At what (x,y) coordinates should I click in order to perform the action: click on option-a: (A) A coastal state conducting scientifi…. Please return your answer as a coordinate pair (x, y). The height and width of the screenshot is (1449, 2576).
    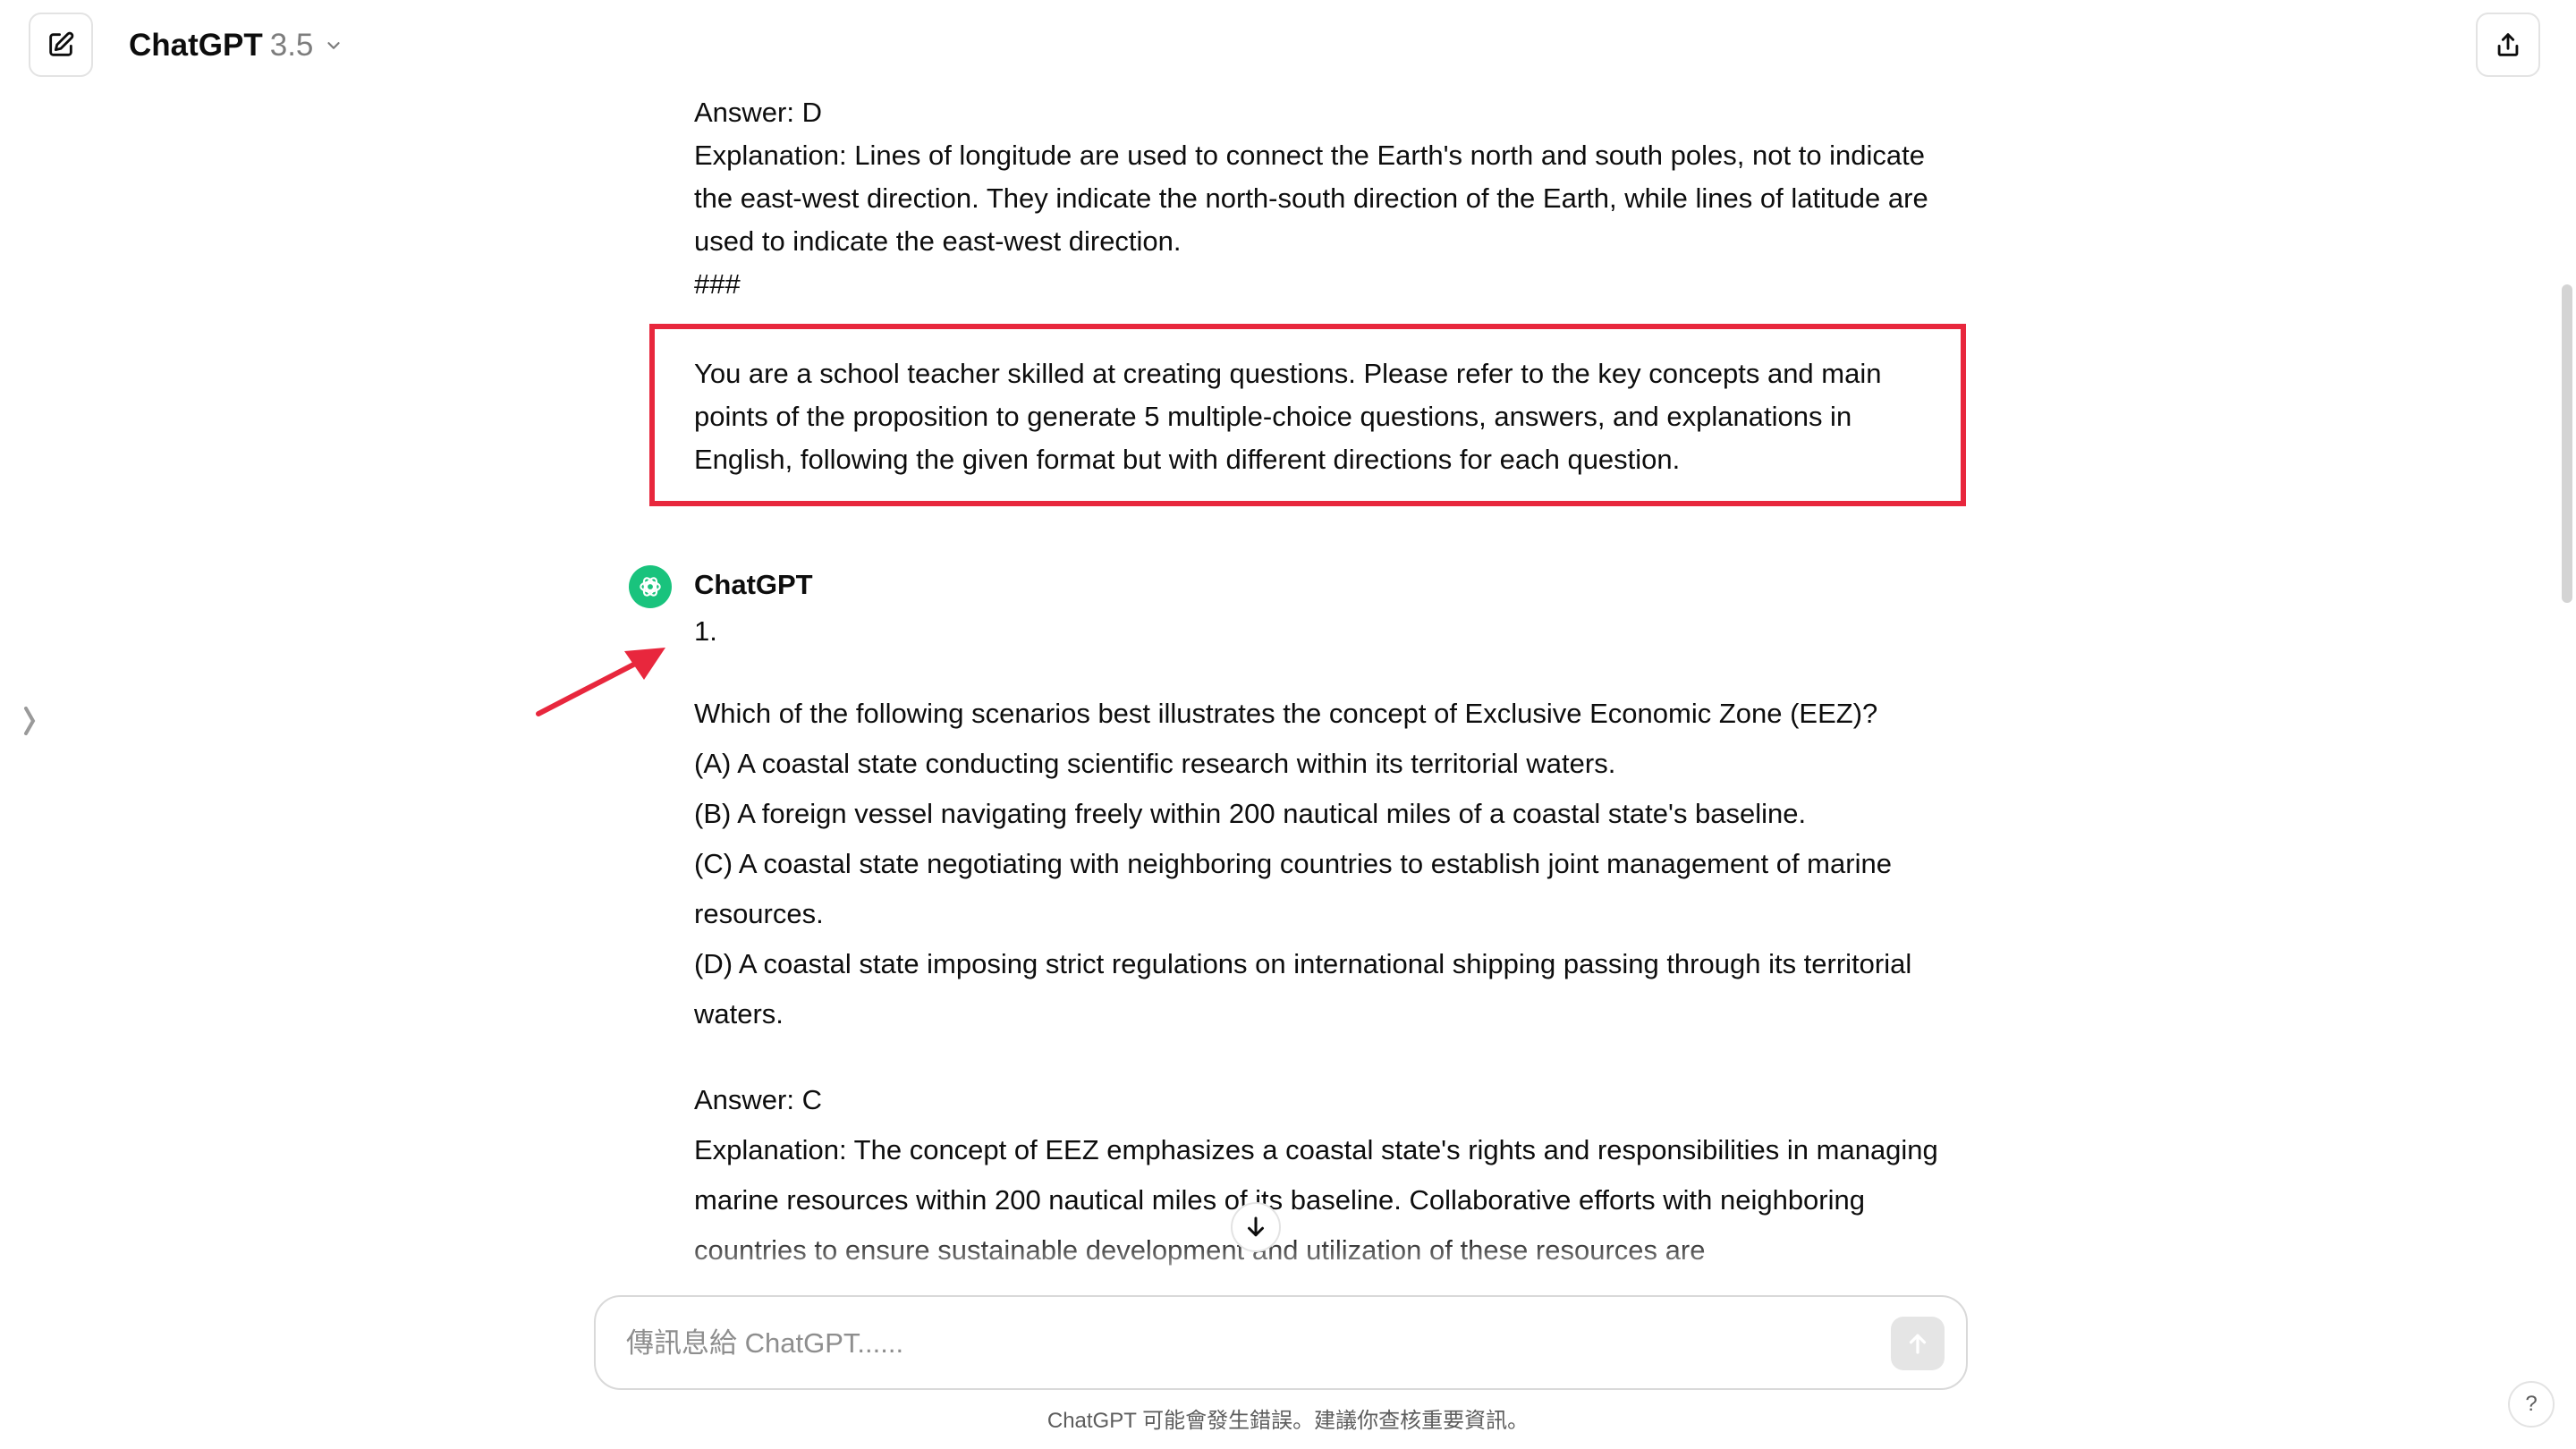
    Looking at the image, I should click on (1155, 763).